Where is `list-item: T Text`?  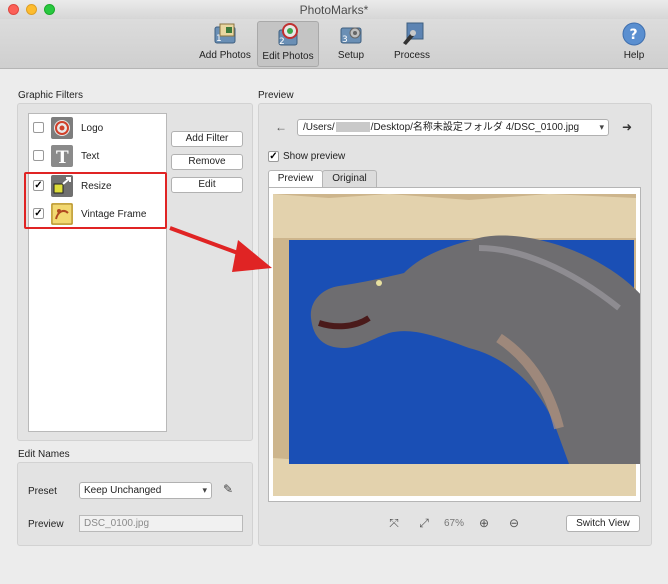 list-item: T Text is located at coordinates (97, 156).